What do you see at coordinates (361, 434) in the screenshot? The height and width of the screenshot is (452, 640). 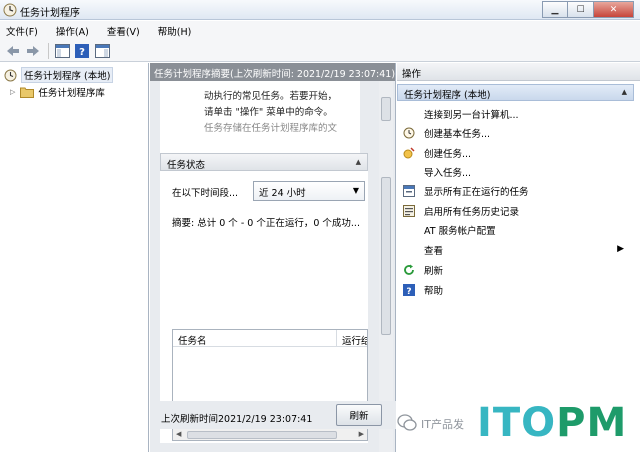 I see `scroll-right-icon: ▶` at bounding box center [361, 434].